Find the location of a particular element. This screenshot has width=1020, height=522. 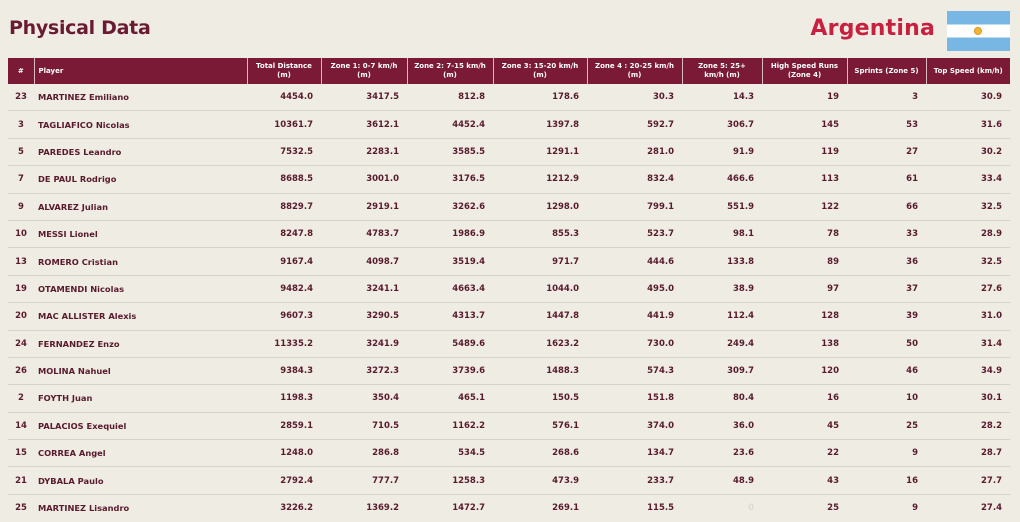

zone1-distance-cell: 3417.5 is located at coordinates (364, 98).